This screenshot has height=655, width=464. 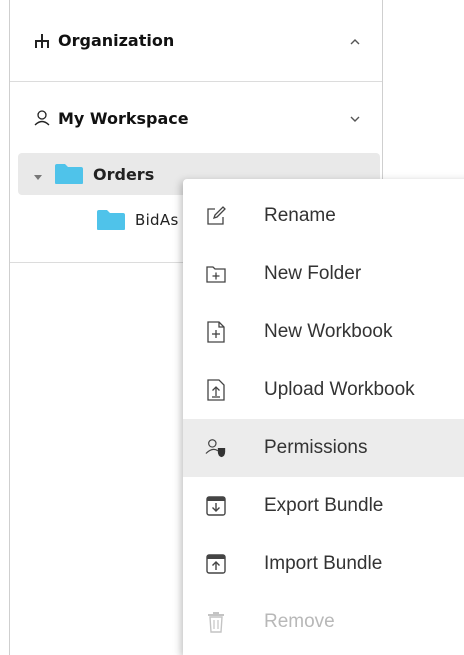 I want to click on chevron-up-icon, so click(x=355, y=41).